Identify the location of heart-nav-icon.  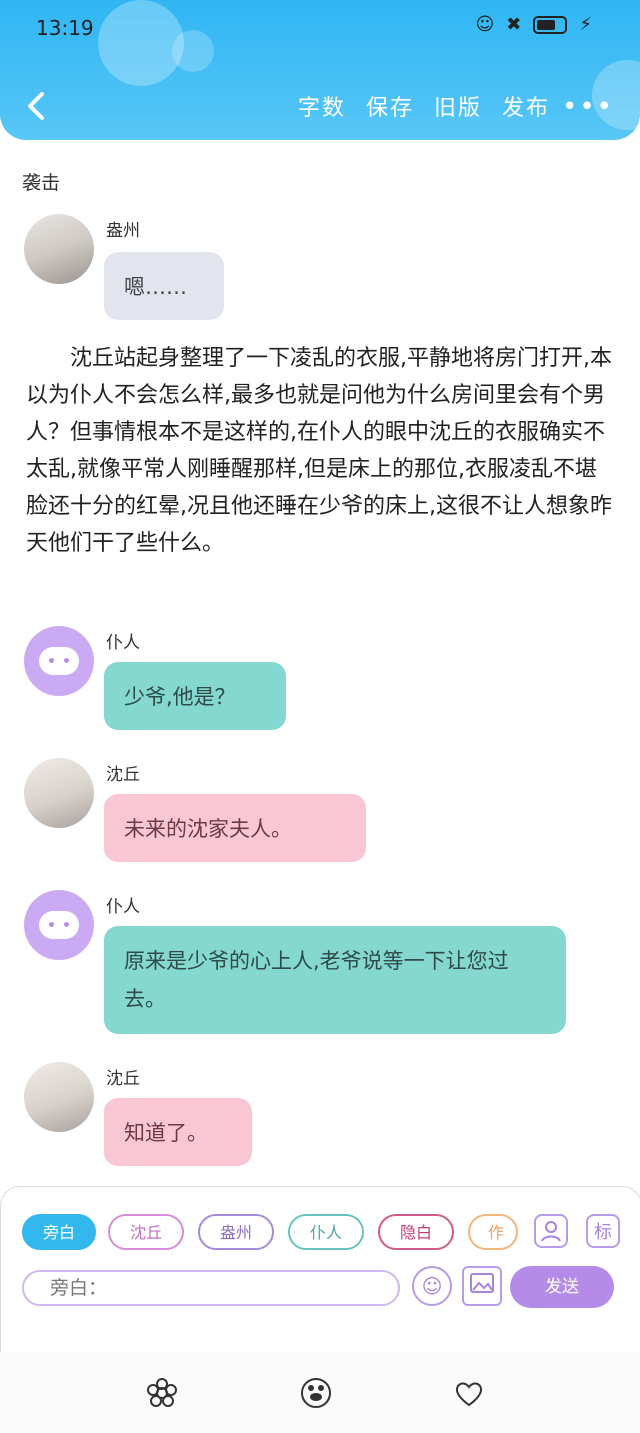
(469, 1393).